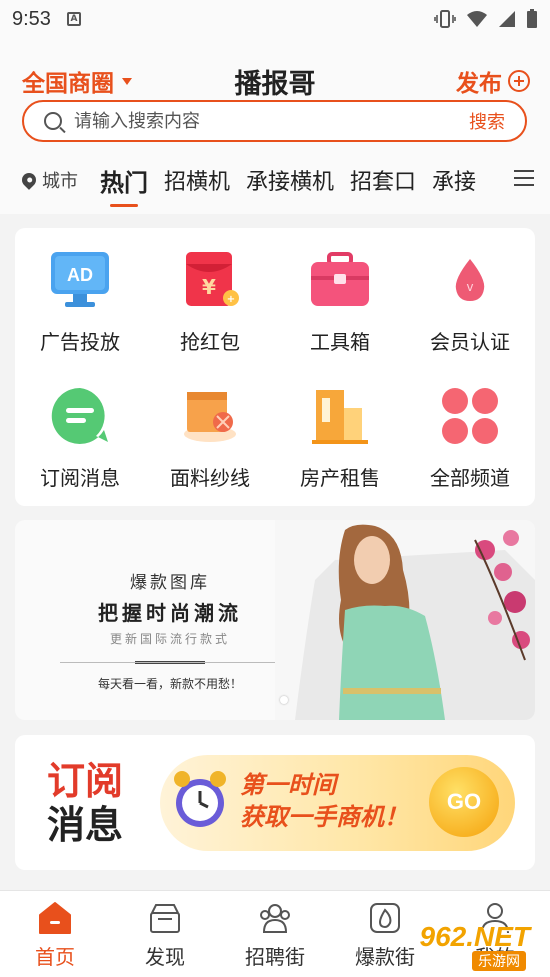  I want to click on hot-icon, so click(385, 918).